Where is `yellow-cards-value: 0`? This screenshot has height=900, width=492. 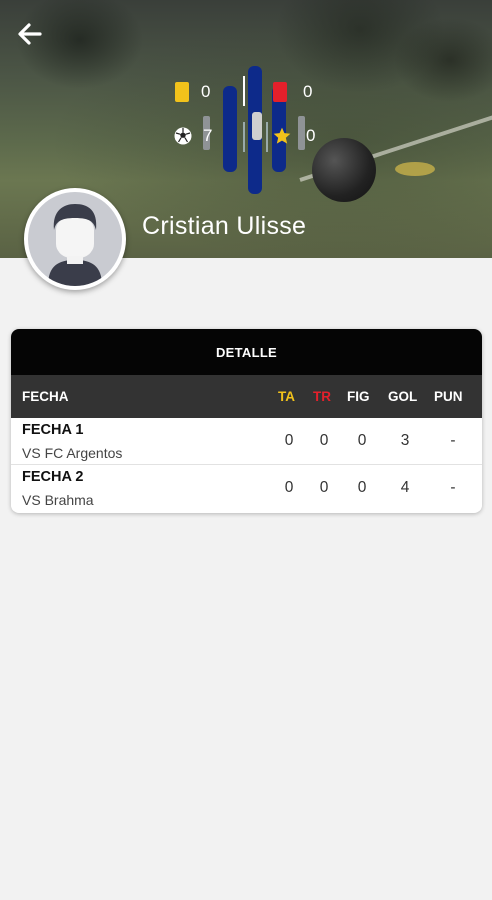 yellow-cards-value: 0 is located at coordinates (206, 91).